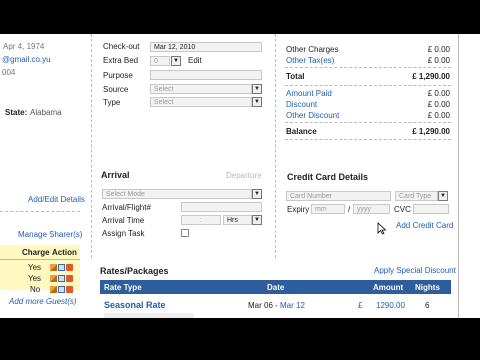  Describe the element at coordinates (118, 75) in the screenshot. I see `purpose-label: Purpose` at that location.